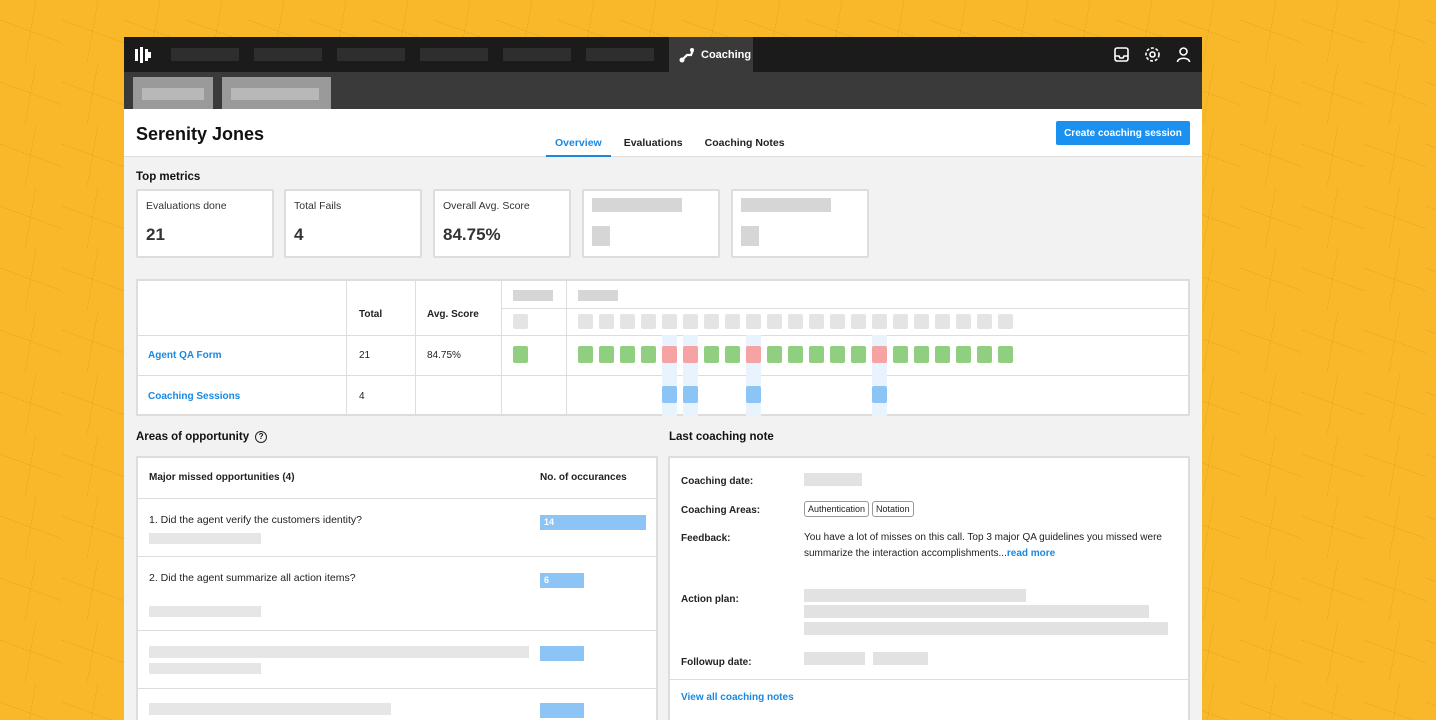 The width and height of the screenshot is (1436, 720). I want to click on row-total: 21, so click(365, 355).